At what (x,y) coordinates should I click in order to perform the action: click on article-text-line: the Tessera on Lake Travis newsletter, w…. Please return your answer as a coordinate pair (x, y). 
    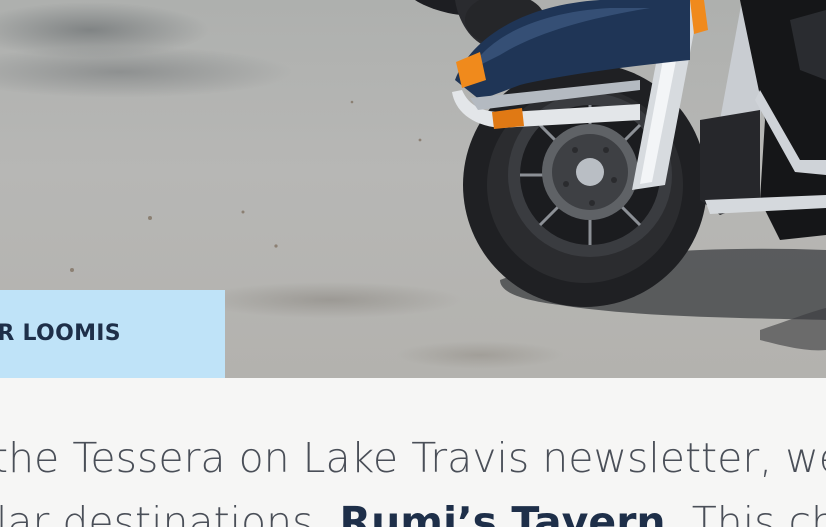
    Looking at the image, I should click on (413, 458).